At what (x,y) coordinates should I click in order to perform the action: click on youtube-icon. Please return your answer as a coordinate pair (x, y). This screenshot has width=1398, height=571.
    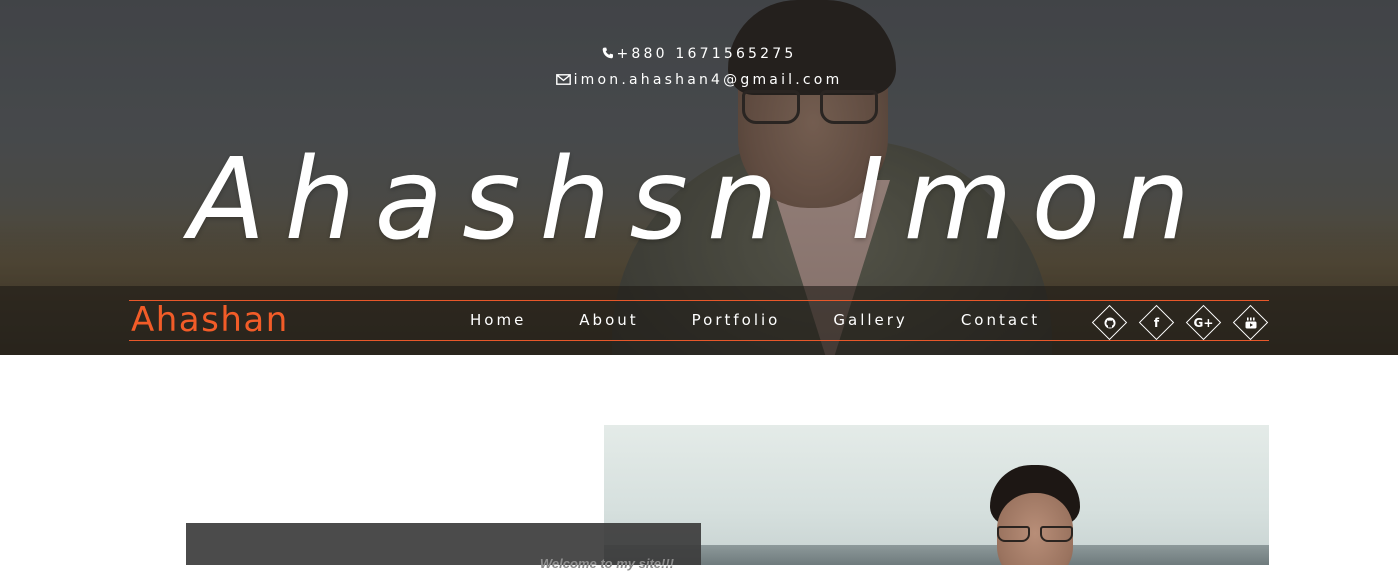
    Looking at the image, I should click on (1250, 322).